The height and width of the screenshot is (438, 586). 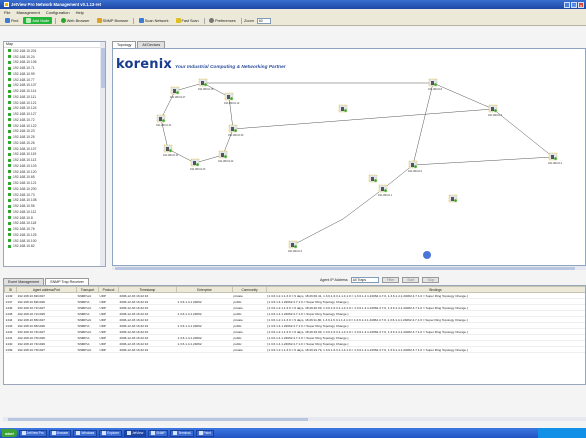 I want to click on close-icon: ×, so click(x=581, y=4).